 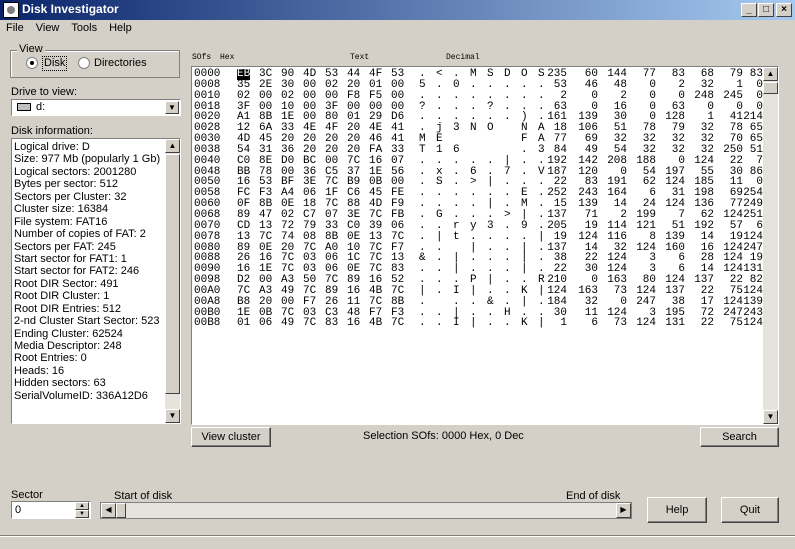 I want to click on text-char: t, so click(x=456, y=237).